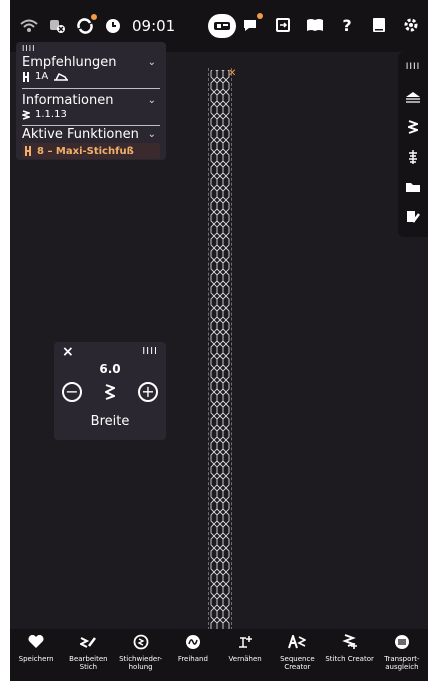 The height and width of the screenshot is (681, 428). Describe the element at coordinates (331, 24) in the screenshot. I see `status-right-group: ?` at that location.